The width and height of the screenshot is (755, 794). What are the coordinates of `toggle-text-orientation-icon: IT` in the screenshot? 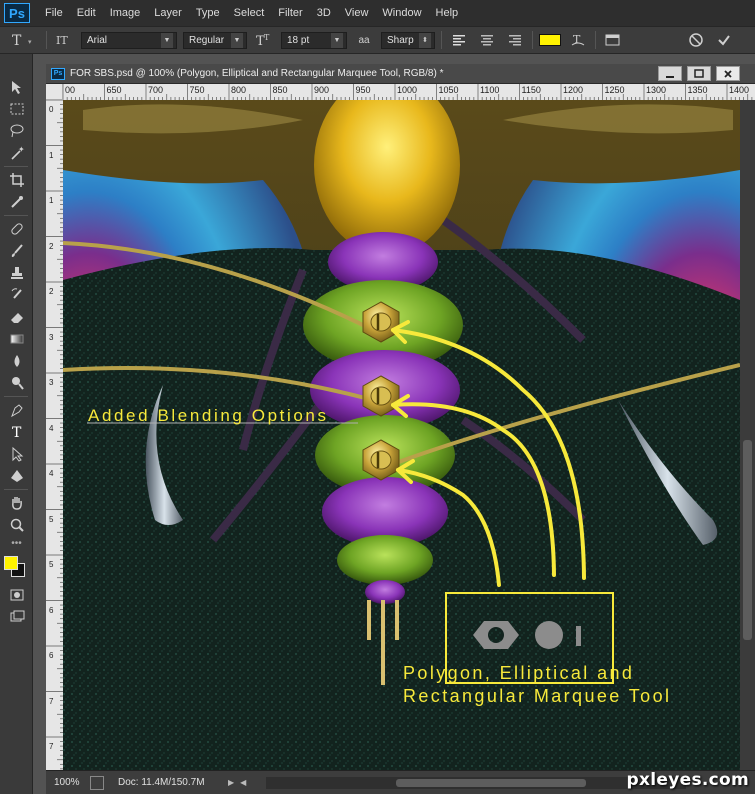 It's located at (64, 40).